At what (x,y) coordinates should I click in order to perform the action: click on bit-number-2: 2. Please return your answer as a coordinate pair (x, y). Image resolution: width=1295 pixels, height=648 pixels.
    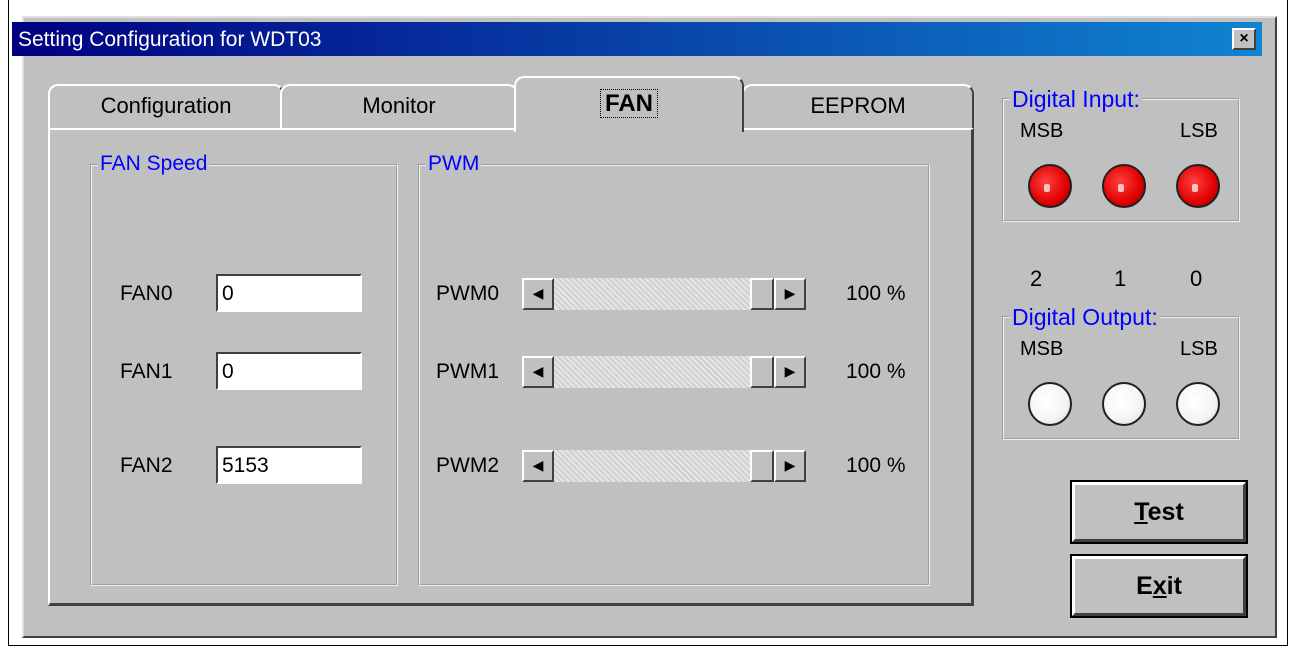
    Looking at the image, I should click on (1036, 278).